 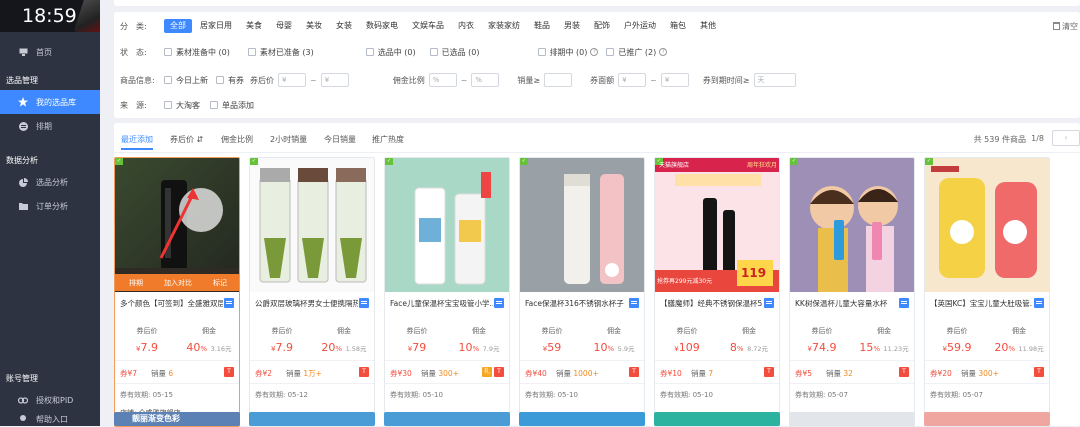 I want to click on sidebar-item-schedule: 排期, so click(x=50, y=126).